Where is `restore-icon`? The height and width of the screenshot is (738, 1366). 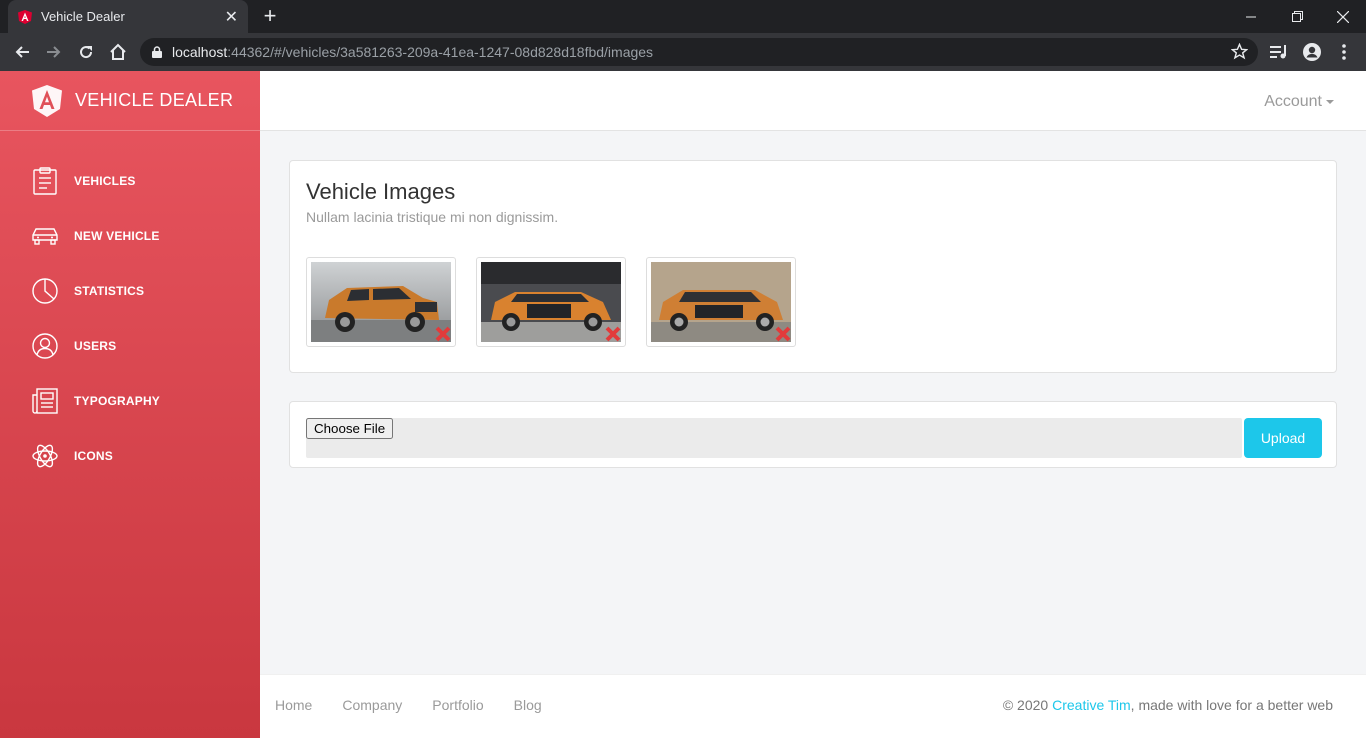
restore-icon is located at coordinates (1297, 16).